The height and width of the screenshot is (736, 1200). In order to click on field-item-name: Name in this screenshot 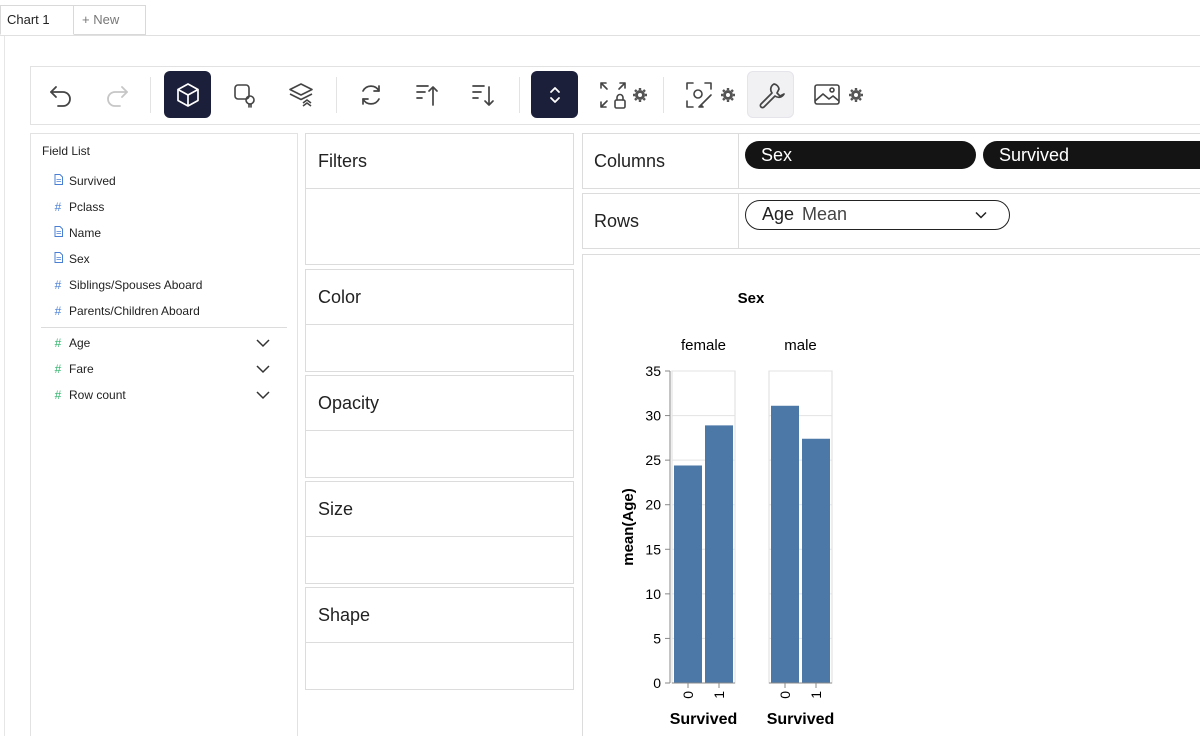, I will do `click(77, 233)`.